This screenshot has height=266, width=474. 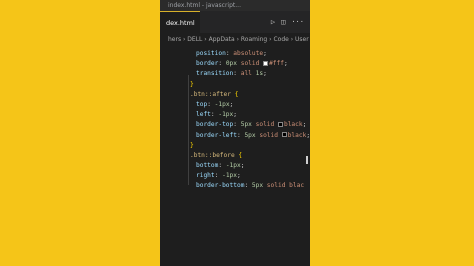 What do you see at coordinates (273, 22) in the screenshot?
I see `play-icon: ▷` at bounding box center [273, 22].